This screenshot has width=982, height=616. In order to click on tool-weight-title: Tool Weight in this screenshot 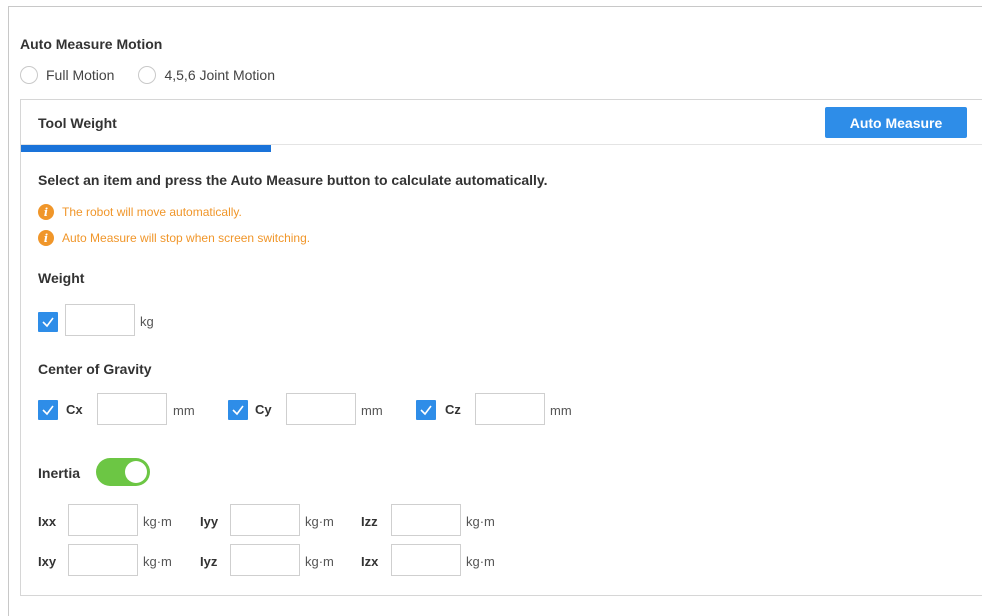, I will do `click(77, 123)`.